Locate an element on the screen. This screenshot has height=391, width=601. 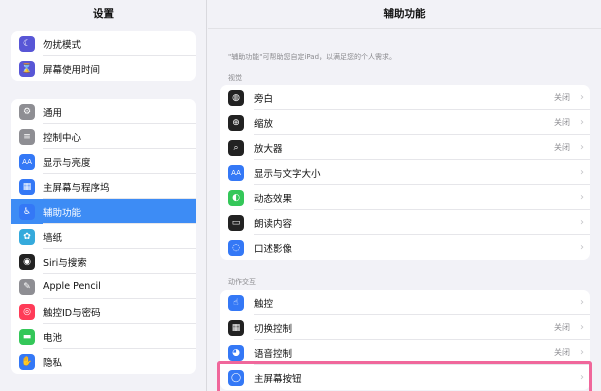
voiceover-icon: ◍ is located at coordinates (236, 97).